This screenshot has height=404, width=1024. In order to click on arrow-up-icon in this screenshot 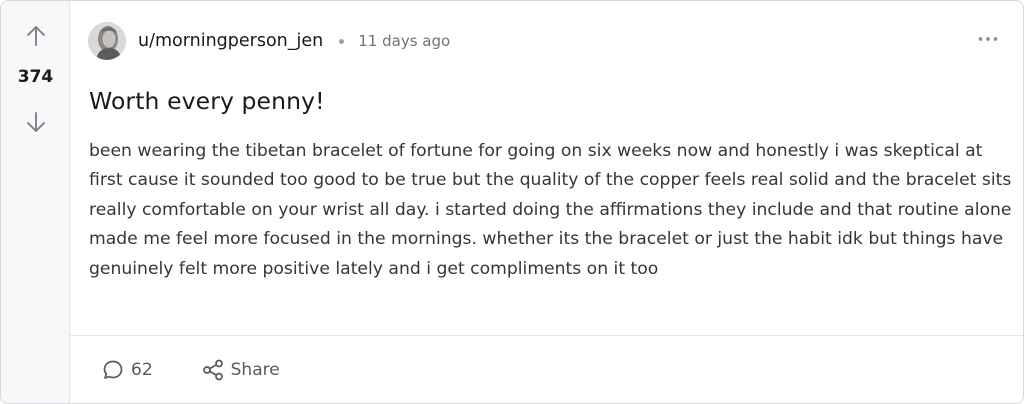, I will do `click(36, 36)`.